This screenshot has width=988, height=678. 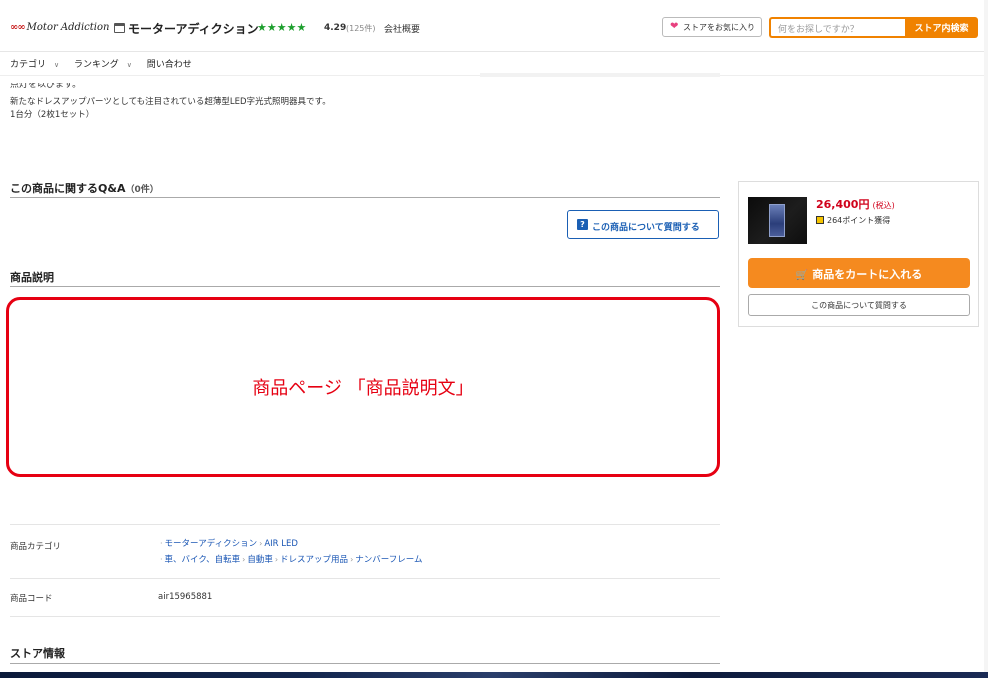 I want to click on category-label: 商品カテゴリ, so click(x=36, y=547).